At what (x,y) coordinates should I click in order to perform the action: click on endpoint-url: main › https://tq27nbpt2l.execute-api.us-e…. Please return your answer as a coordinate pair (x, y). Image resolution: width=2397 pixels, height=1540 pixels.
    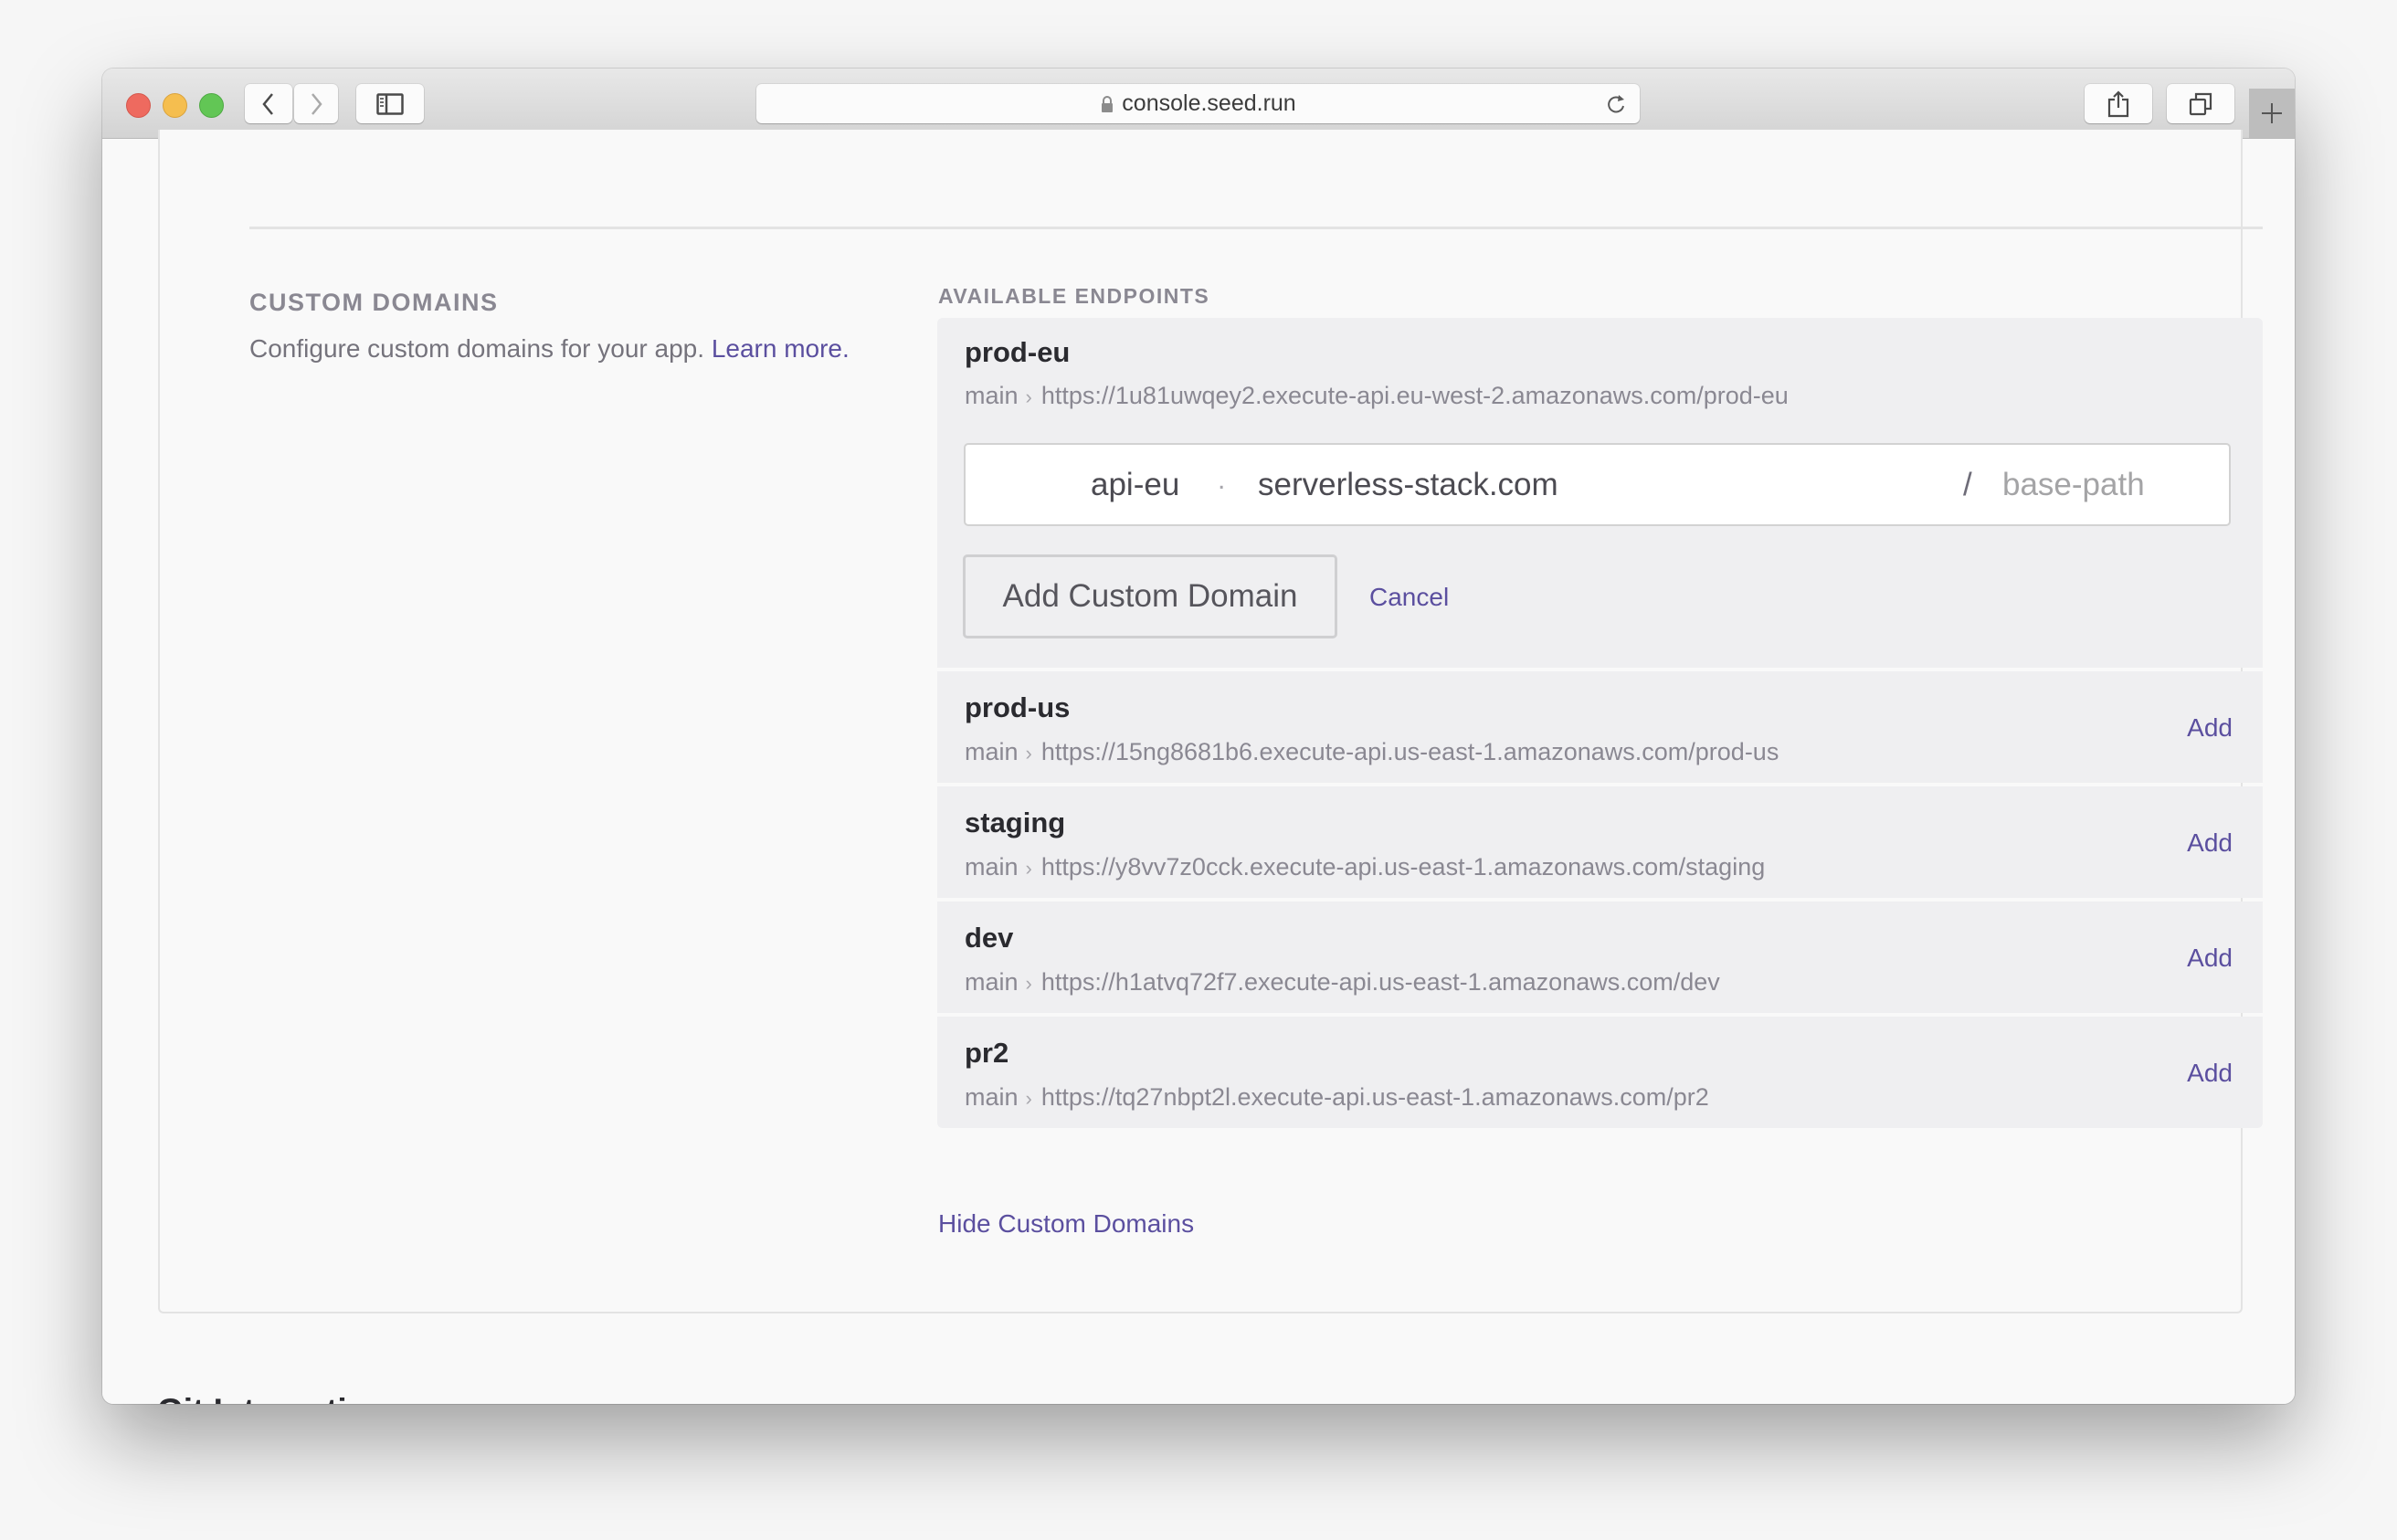
    Looking at the image, I should click on (1337, 1097).